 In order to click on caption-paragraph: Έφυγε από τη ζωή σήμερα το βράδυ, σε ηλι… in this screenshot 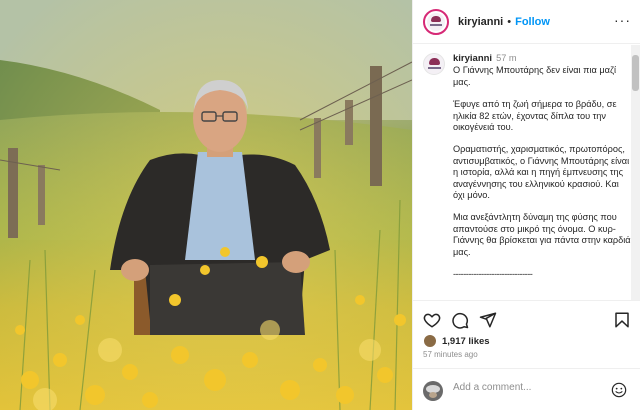, I will do `click(535, 116)`.